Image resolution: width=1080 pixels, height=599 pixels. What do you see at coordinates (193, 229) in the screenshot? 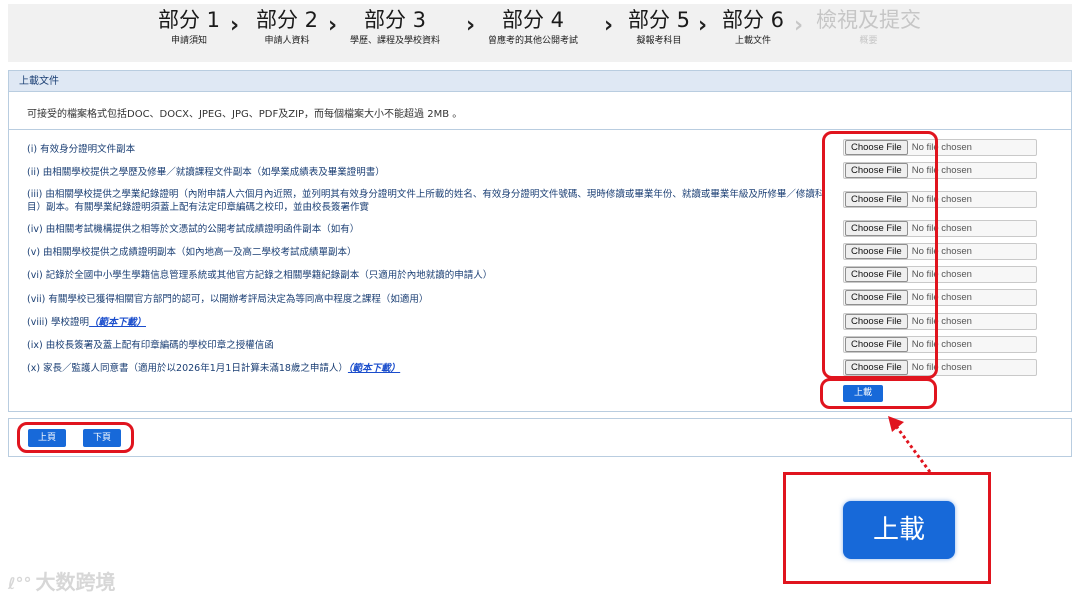
I see `document-label-iv: (iv) 由相關考試機構提供之相等於文憑試的公開考試成績證明函件副本（如有）` at bounding box center [193, 229].